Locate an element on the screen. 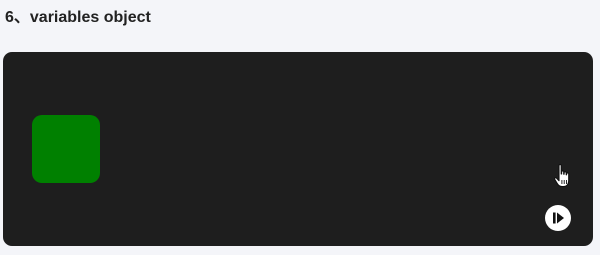 This screenshot has height=255, width=600. play-pause-icon is located at coordinates (558, 218).